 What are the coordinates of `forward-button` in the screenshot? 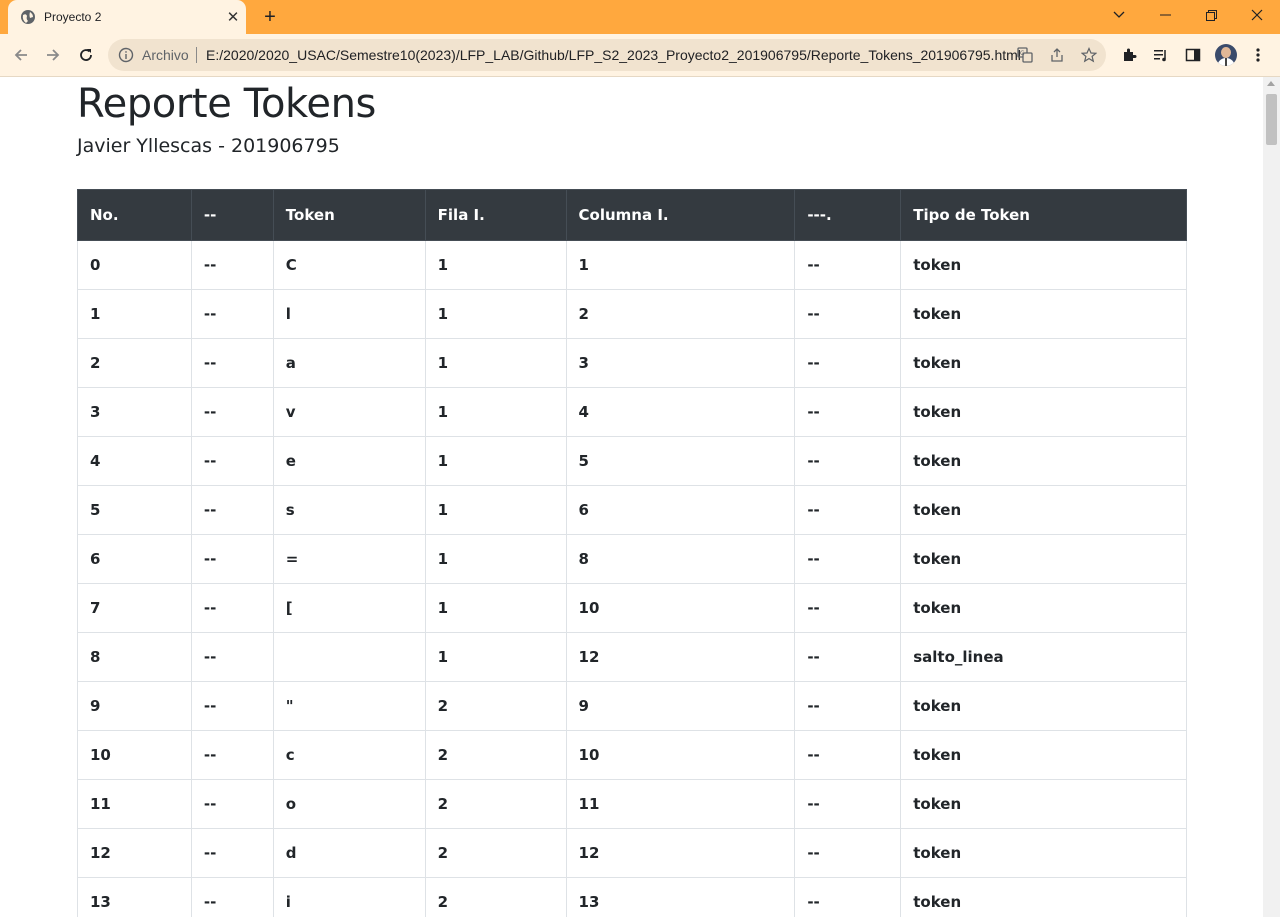 It's located at (53, 55).